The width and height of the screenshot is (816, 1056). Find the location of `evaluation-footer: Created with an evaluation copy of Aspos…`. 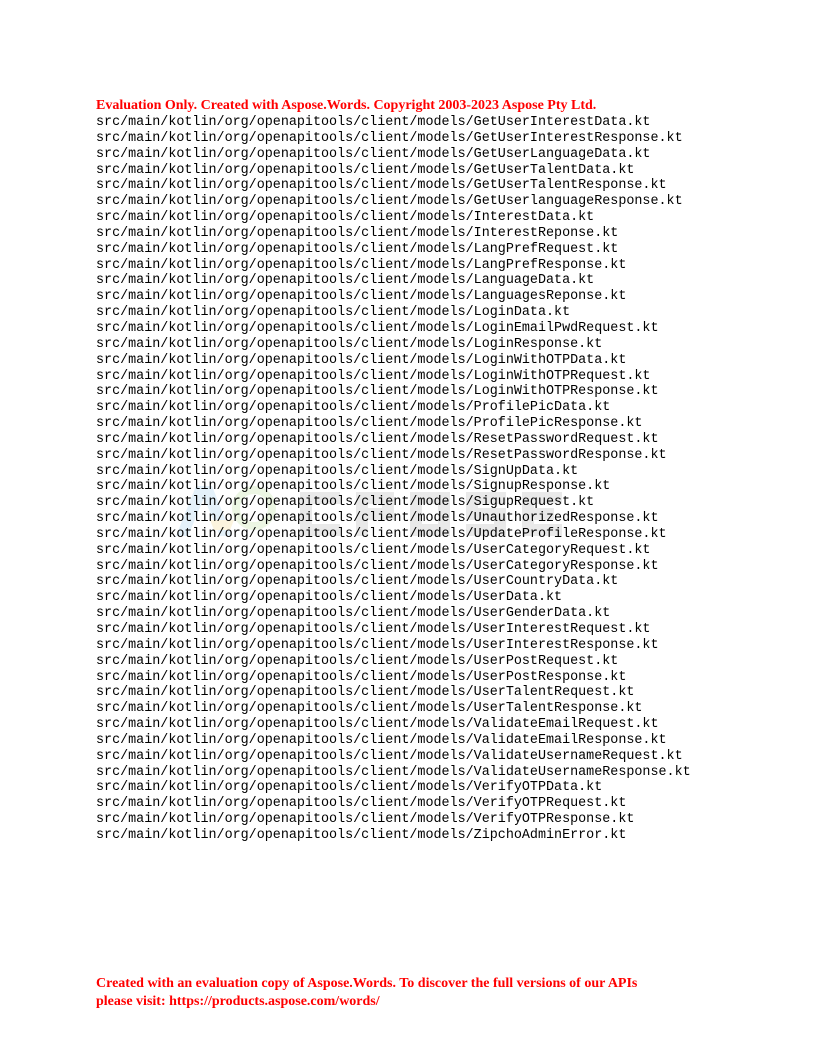

evaluation-footer: Created with an evaluation copy of Aspos… is located at coordinates (416, 993).